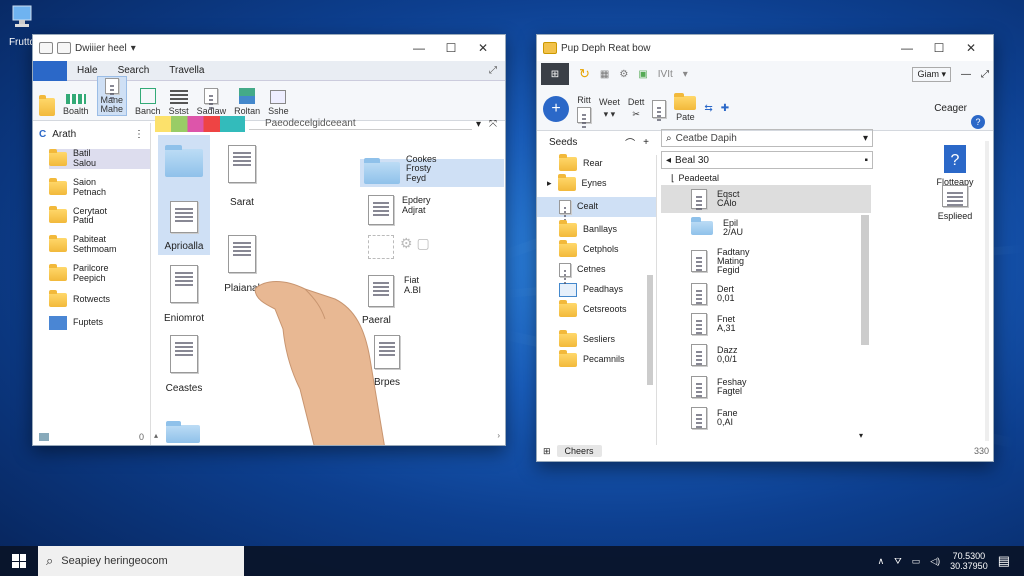 This screenshot has width=1024, height=576. What do you see at coordinates (46, 48) in the screenshot?
I see `quick-access-icon` at bounding box center [46, 48].